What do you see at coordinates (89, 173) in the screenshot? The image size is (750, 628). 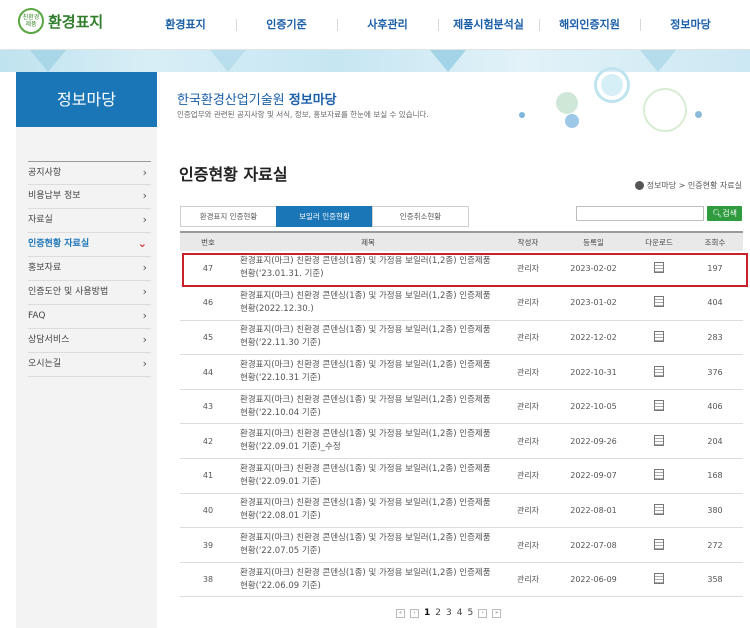 I see `sidebar-item-notice: 공지사항 ›` at bounding box center [89, 173].